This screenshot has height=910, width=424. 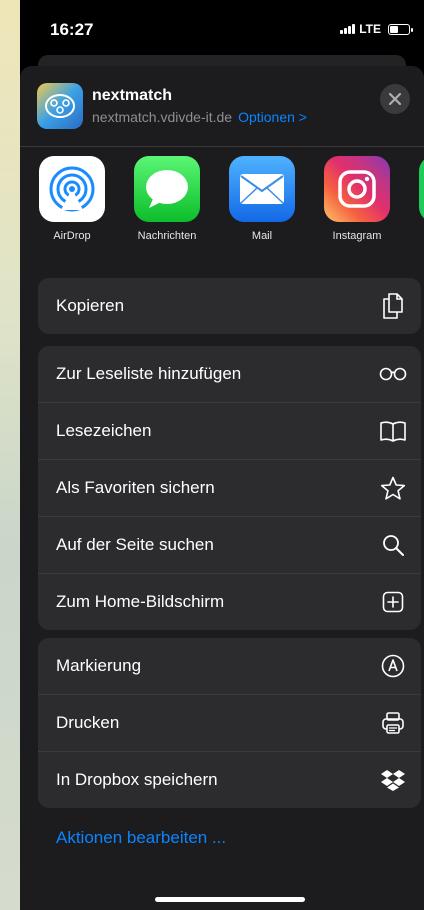 What do you see at coordinates (348, 29) in the screenshot?
I see `signal-icon` at bounding box center [348, 29].